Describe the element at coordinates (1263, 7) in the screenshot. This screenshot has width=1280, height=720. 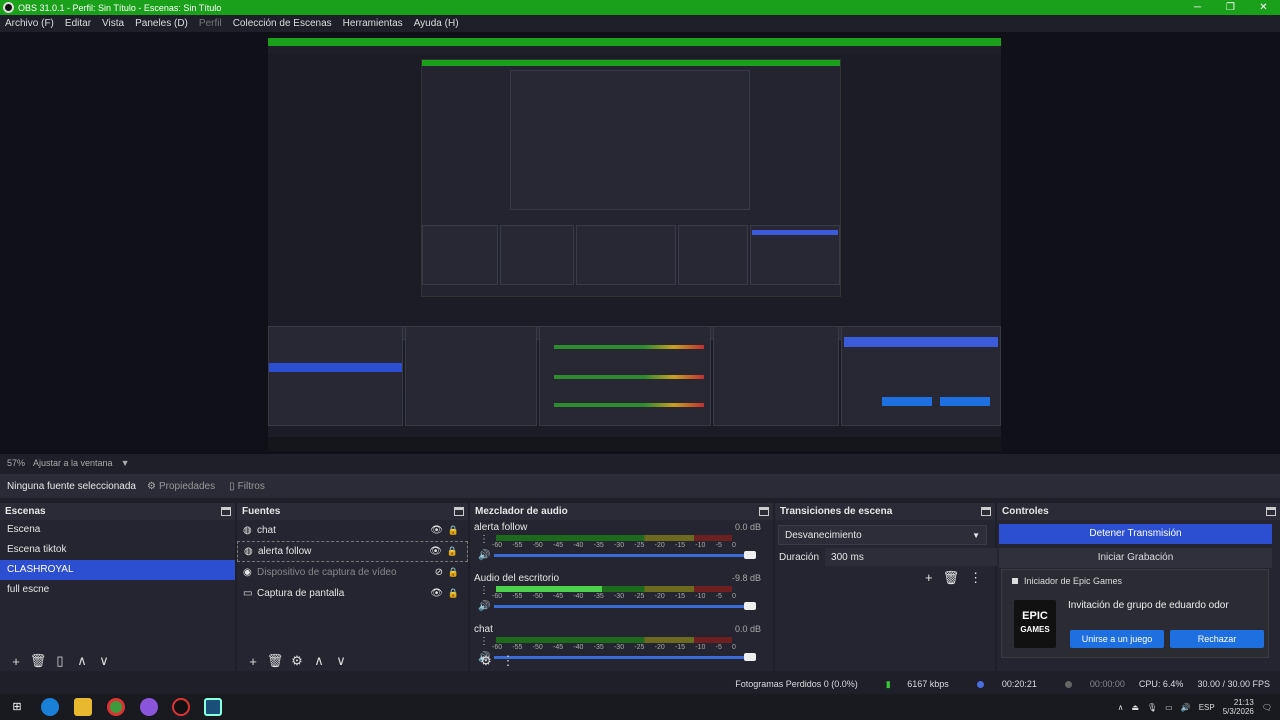
I see `close-button: ✕` at that location.